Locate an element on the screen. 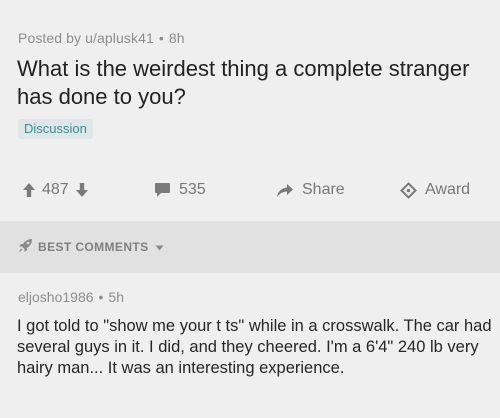  comment-sort-bar: BEST COMMENTS is located at coordinates (250, 247).